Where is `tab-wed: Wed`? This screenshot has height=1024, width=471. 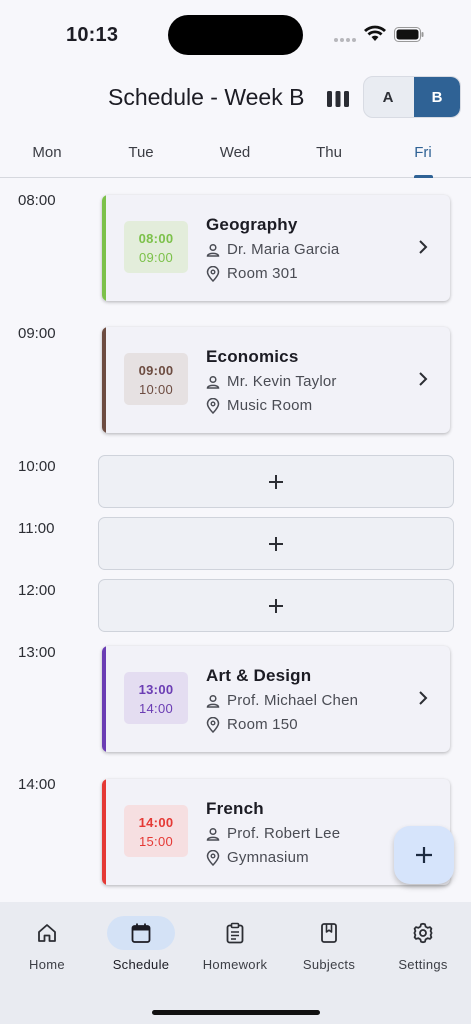
tab-wed: Wed is located at coordinates (235, 152).